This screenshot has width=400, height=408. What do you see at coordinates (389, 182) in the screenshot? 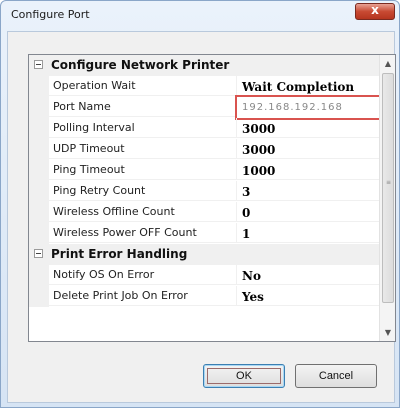
I see `grip-icon: ≡` at bounding box center [389, 182].